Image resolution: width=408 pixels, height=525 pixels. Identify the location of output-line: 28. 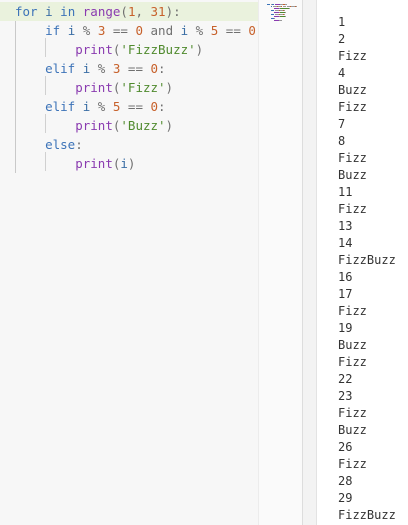
(345, 481).